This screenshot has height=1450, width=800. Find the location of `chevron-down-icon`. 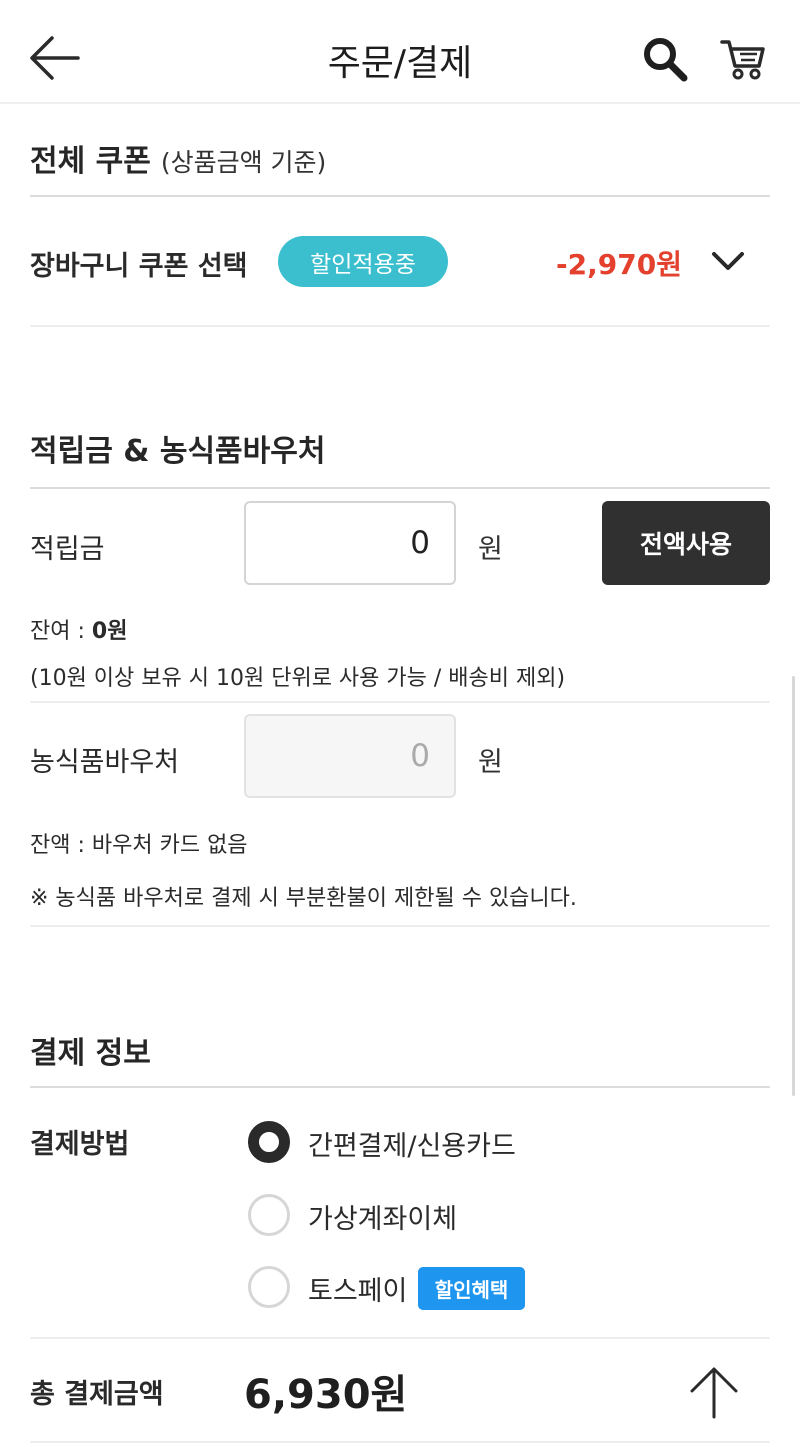

chevron-down-icon is located at coordinates (728, 261).